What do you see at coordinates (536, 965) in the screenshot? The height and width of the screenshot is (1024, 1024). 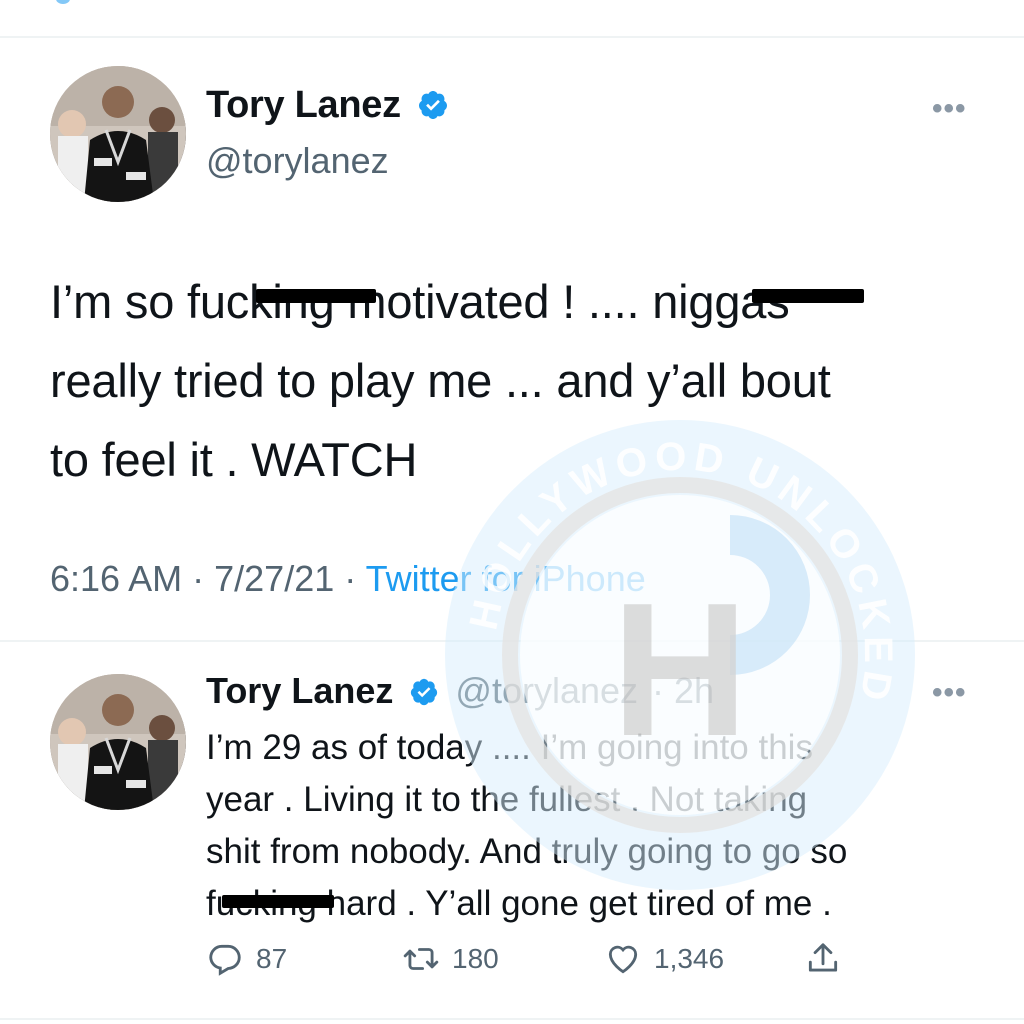 I see `action-bar: 87 180 1,346` at bounding box center [536, 965].